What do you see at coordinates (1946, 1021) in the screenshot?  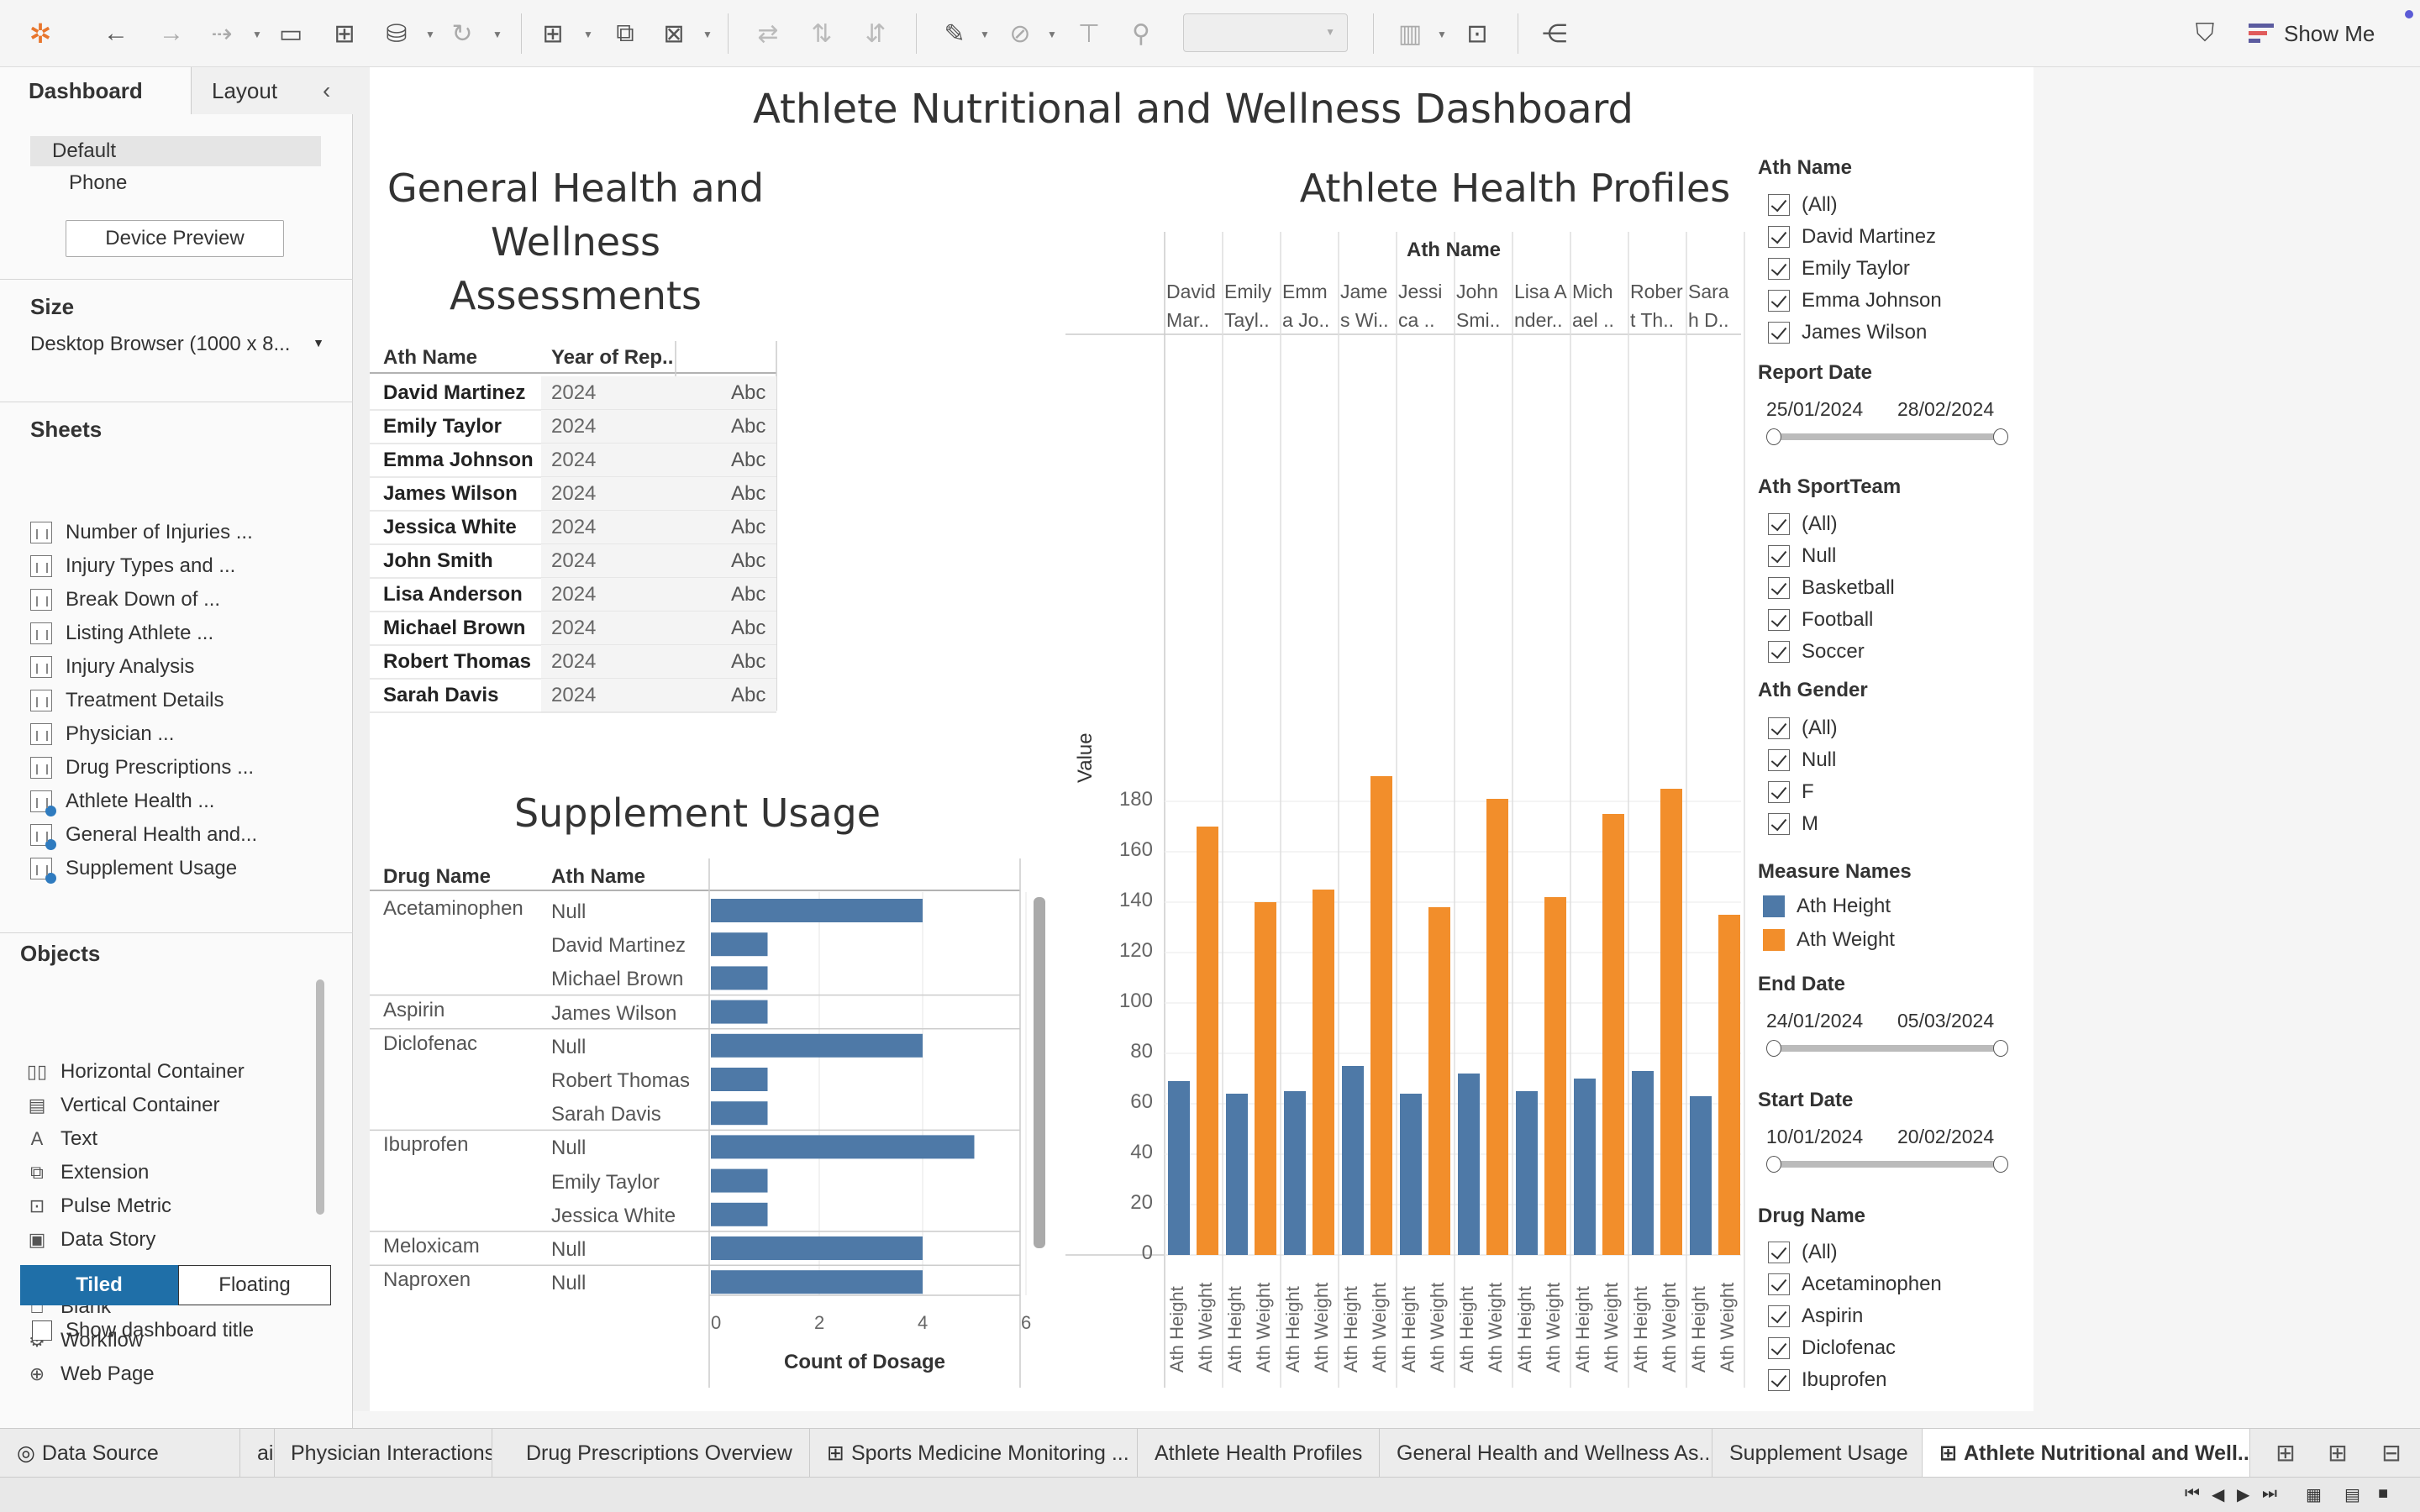 I see `range-to: 05/03/2024` at bounding box center [1946, 1021].